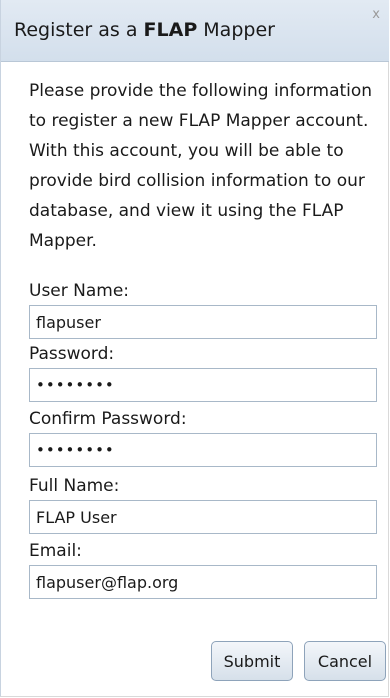 The width and height of the screenshot is (390, 698). I want to click on dialog-title: Register as a FLAP Mapper, so click(144, 30).